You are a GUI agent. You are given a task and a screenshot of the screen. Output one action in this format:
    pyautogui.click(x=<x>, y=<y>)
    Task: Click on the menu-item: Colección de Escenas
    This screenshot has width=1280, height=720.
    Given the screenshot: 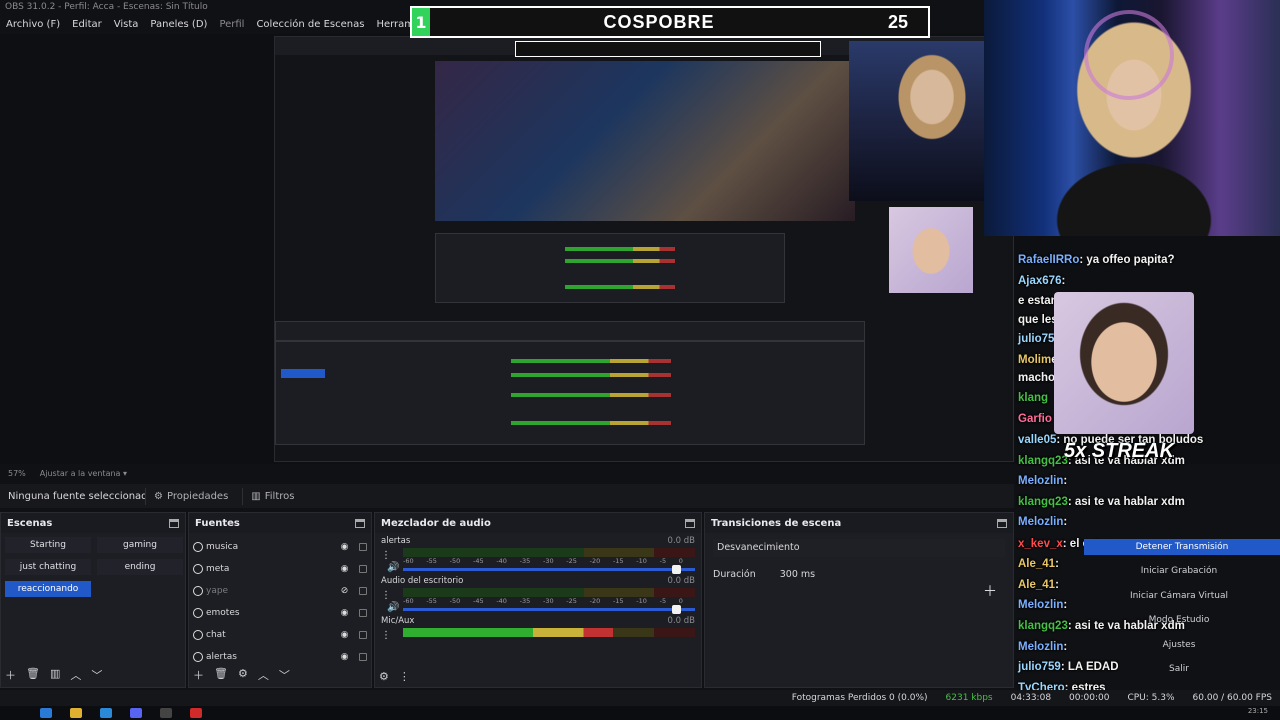 What is the action you would take?
    pyautogui.click(x=310, y=24)
    